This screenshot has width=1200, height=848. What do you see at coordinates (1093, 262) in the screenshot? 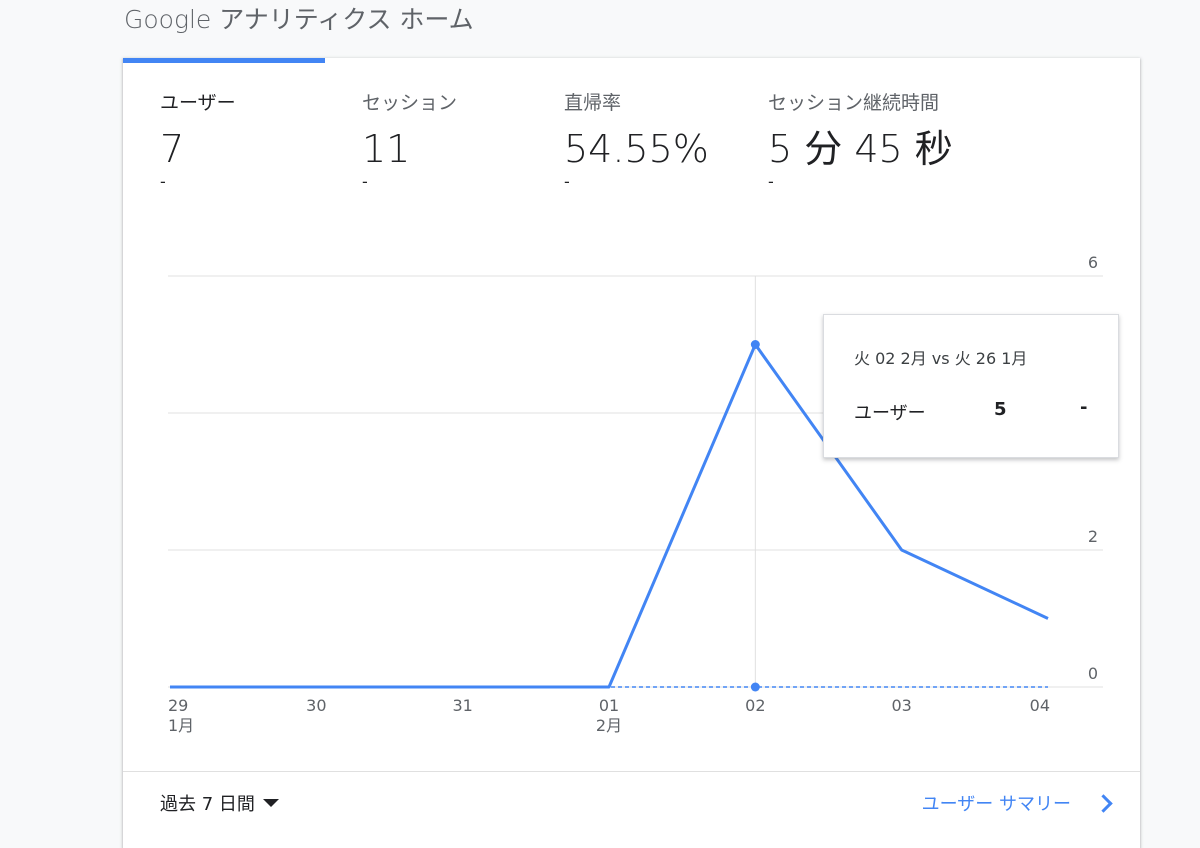
I see `y-tick-label: 6` at bounding box center [1093, 262].